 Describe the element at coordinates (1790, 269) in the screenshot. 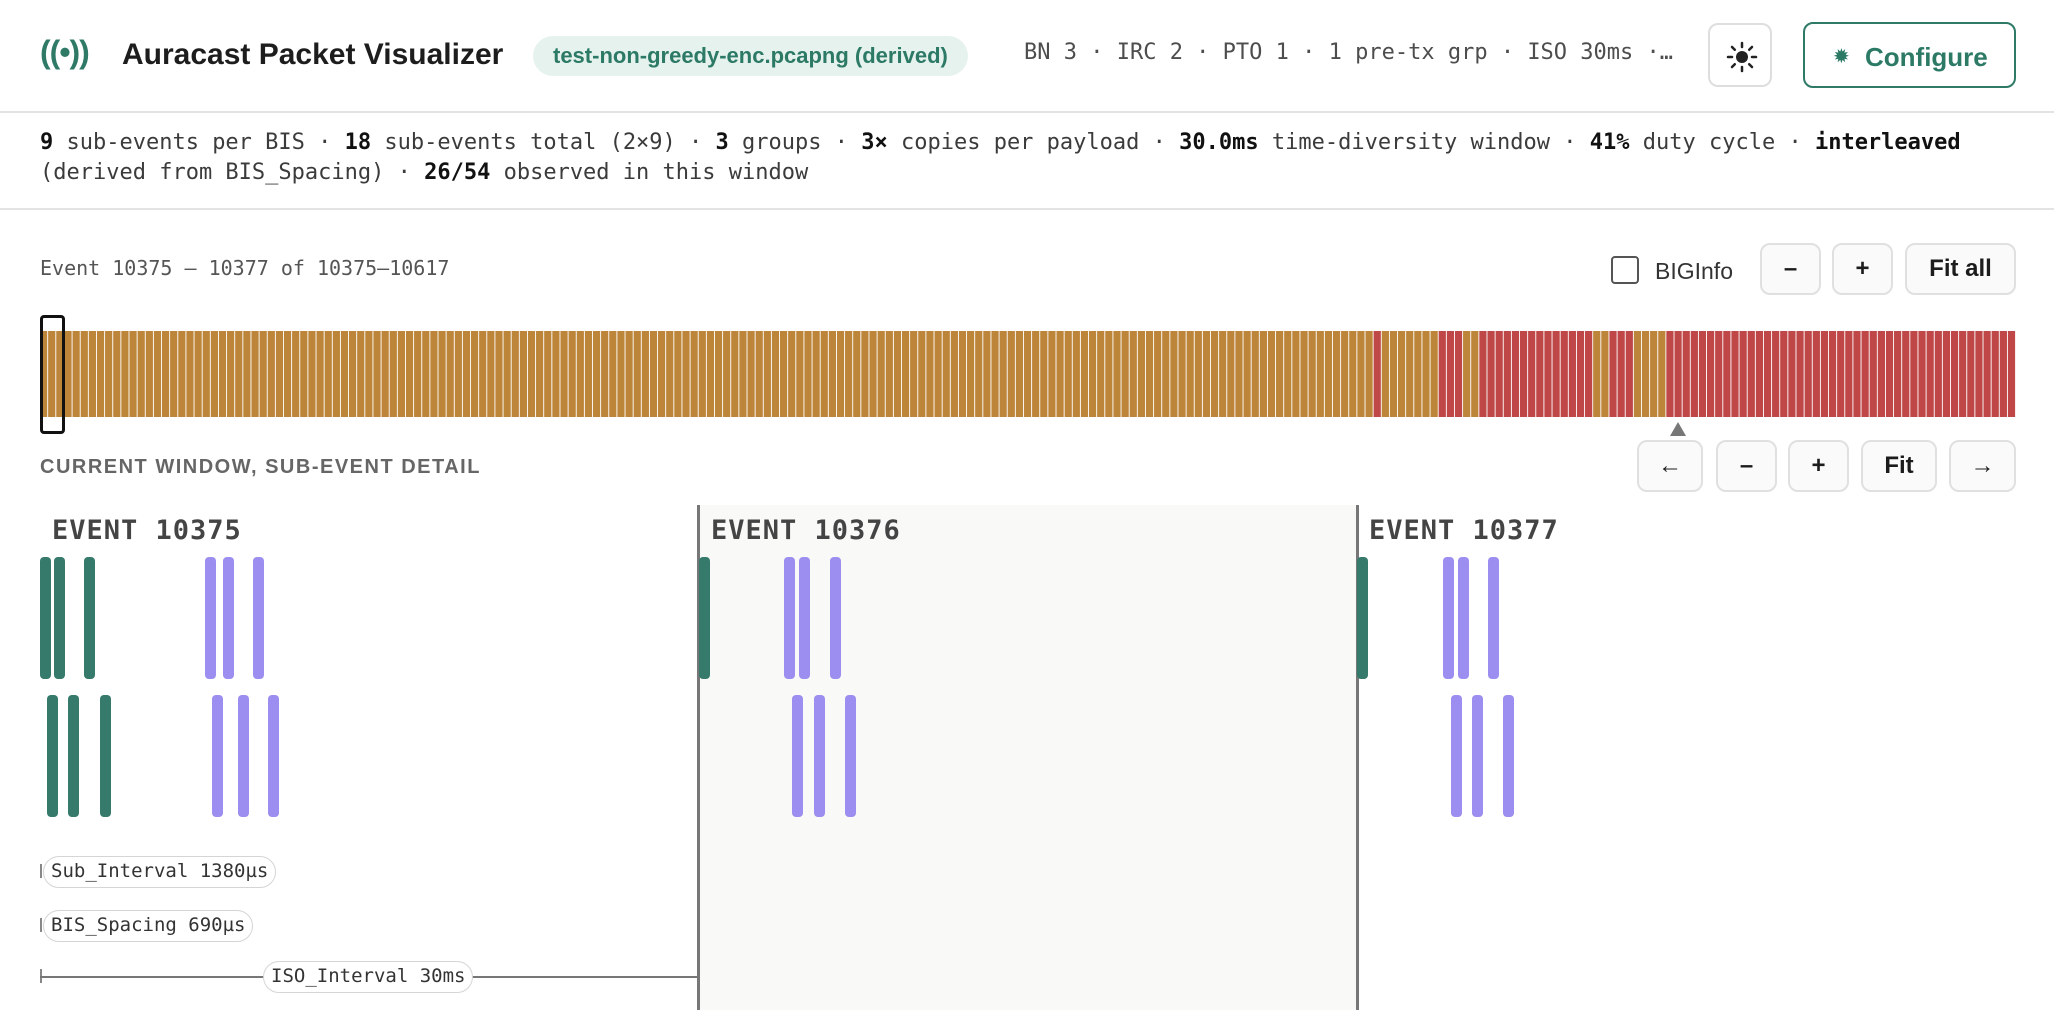

I see `overview-zoom-out-button: –` at that location.